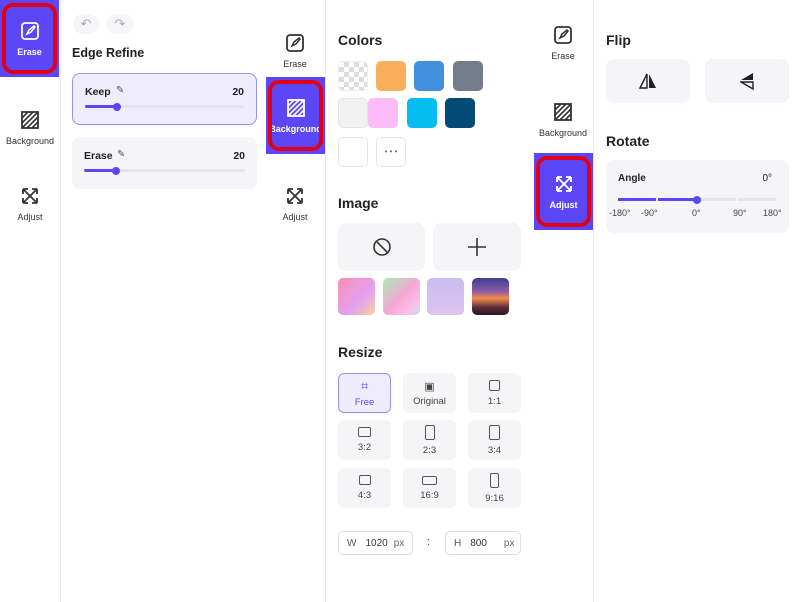  What do you see at coordinates (364, 488) in the screenshot?
I see `resize-option: 4:3` at bounding box center [364, 488].